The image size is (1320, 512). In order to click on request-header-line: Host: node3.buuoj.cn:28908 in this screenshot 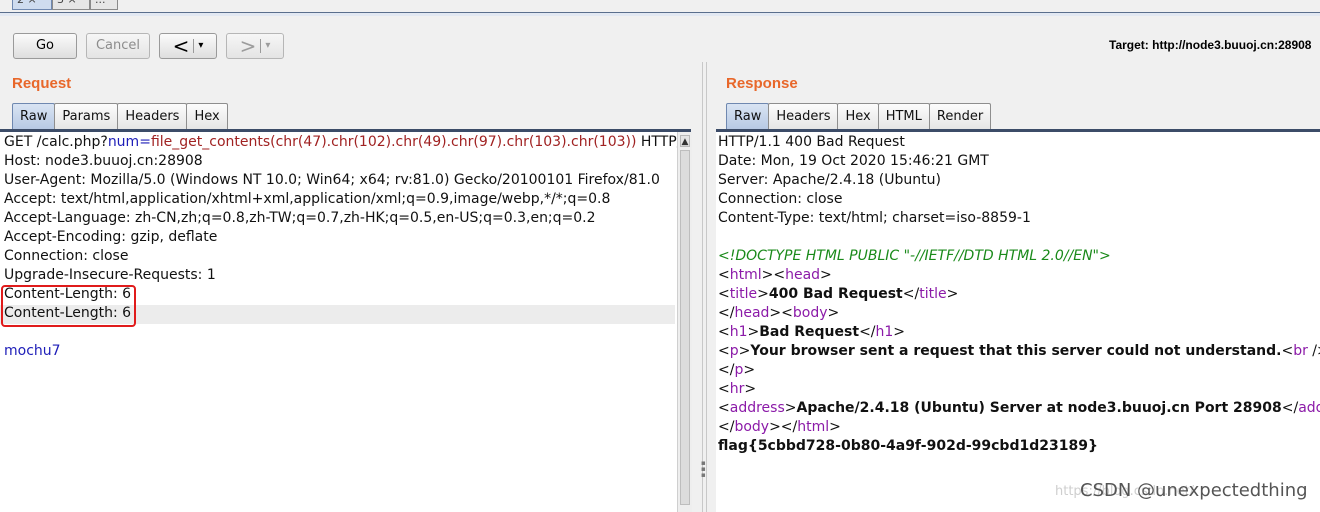, I will do `click(103, 161)`.